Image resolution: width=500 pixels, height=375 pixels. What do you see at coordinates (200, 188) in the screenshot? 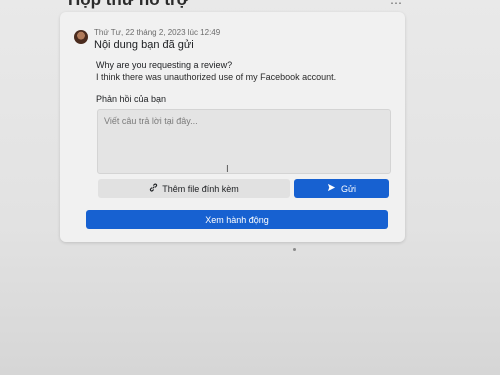
I see `attach-file-label: Thêm file đính kèm` at bounding box center [200, 188].